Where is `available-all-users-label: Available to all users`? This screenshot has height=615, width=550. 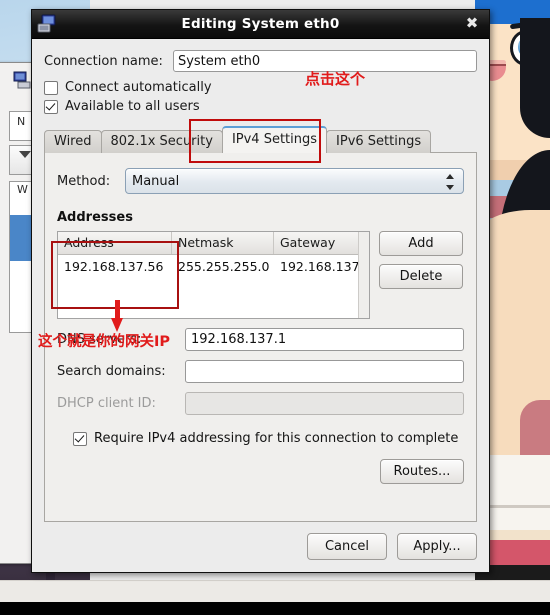
available-all-users-label: Available to all users is located at coordinates (132, 106).